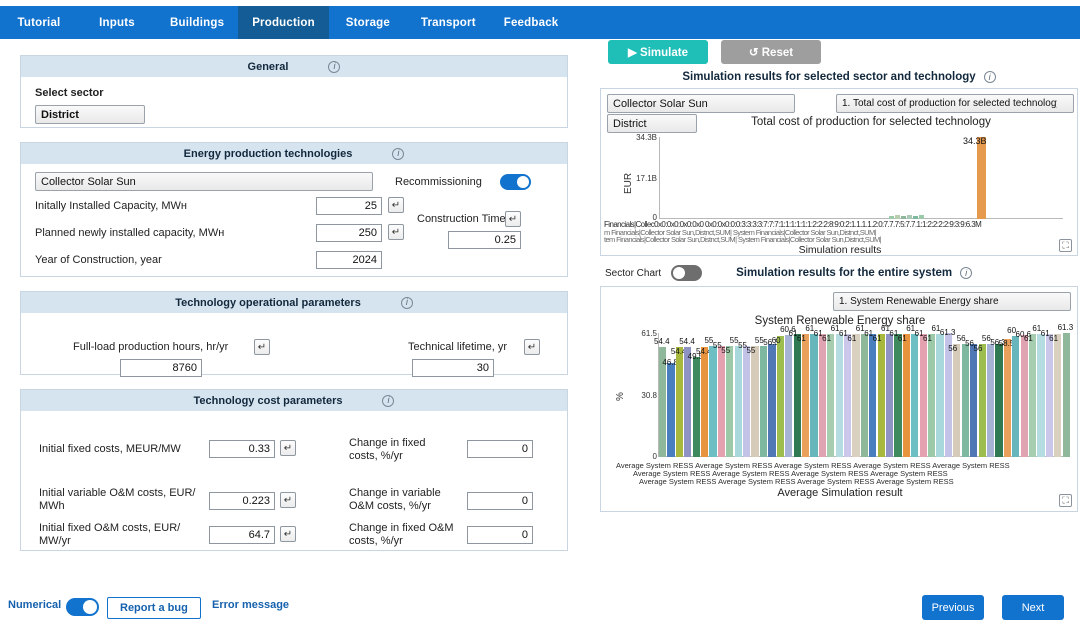 This screenshot has height=630, width=1080. I want to click on technology-select: Collector Solar Sun, so click(204, 181).